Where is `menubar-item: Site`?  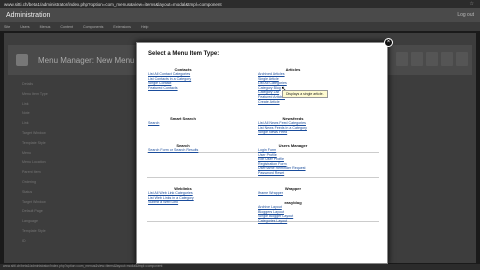
menubar-item: Site is located at coordinates (7, 27).